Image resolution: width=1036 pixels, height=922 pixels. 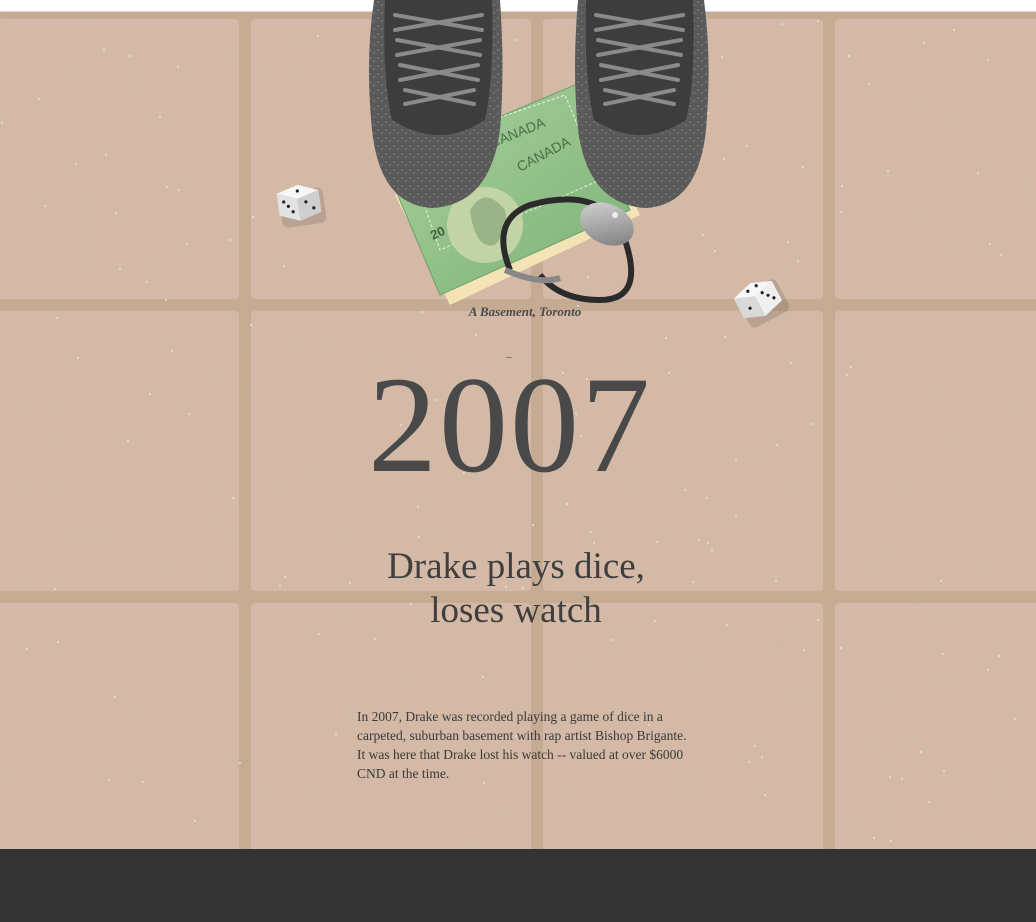 What do you see at coordinates (518, 885) in the screenshot?
I see `footer-bar` at bounding box center [518, 885].